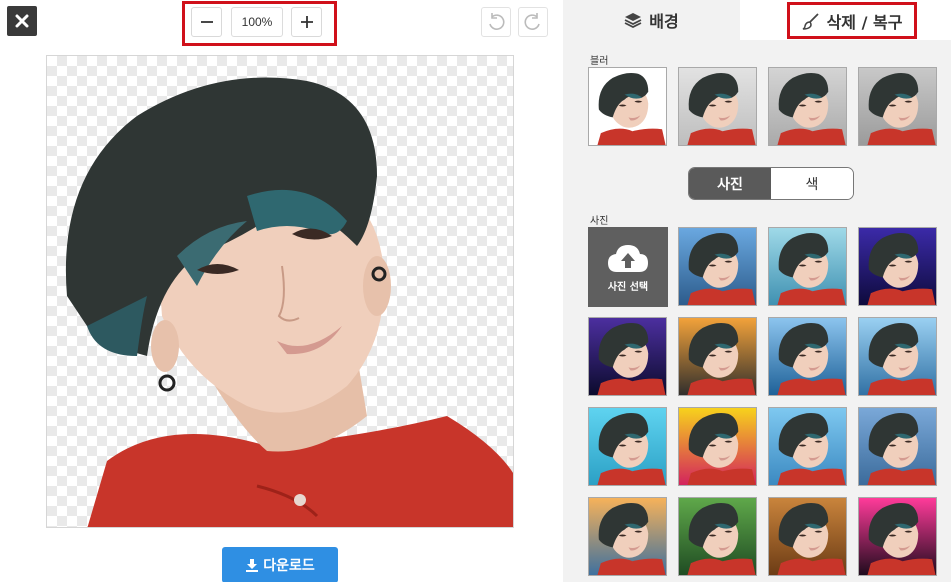  I want to click on select-photo-button: 사진 선택, so click(628, 267).